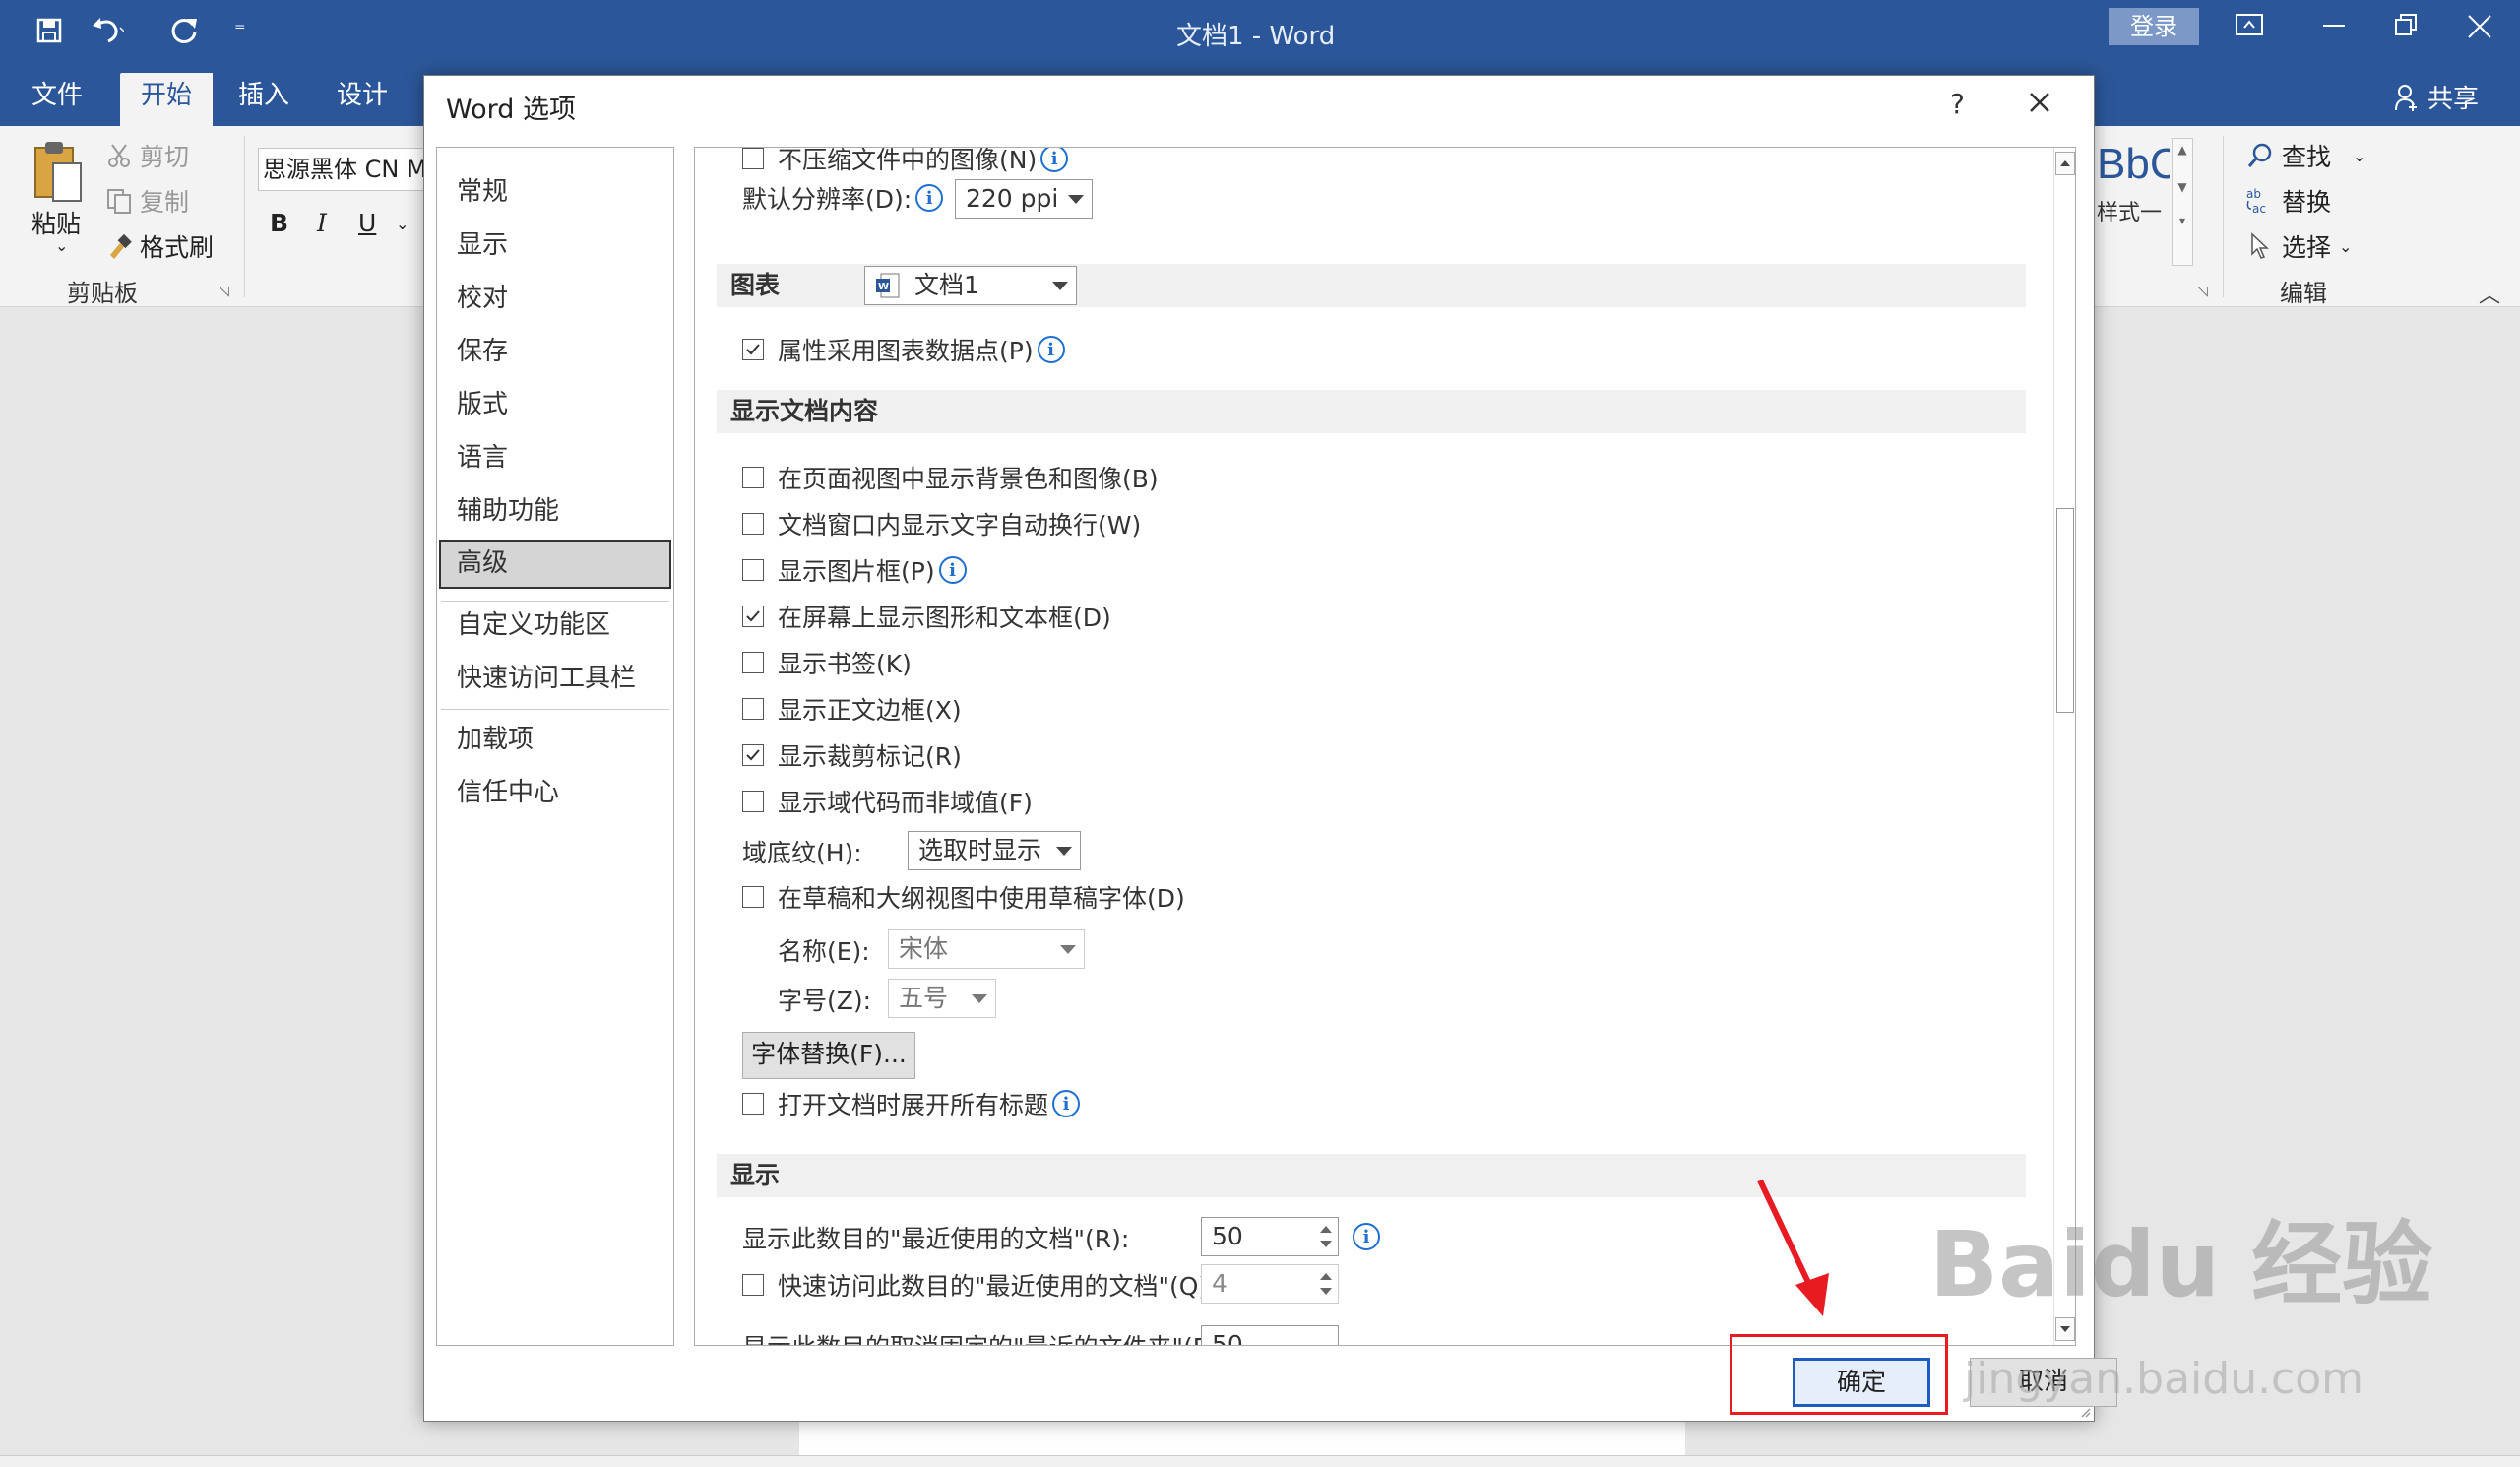 The height and width of the screenshot is (1467, 2520). I want to click on find-label: 查找, so click(2307, 157).